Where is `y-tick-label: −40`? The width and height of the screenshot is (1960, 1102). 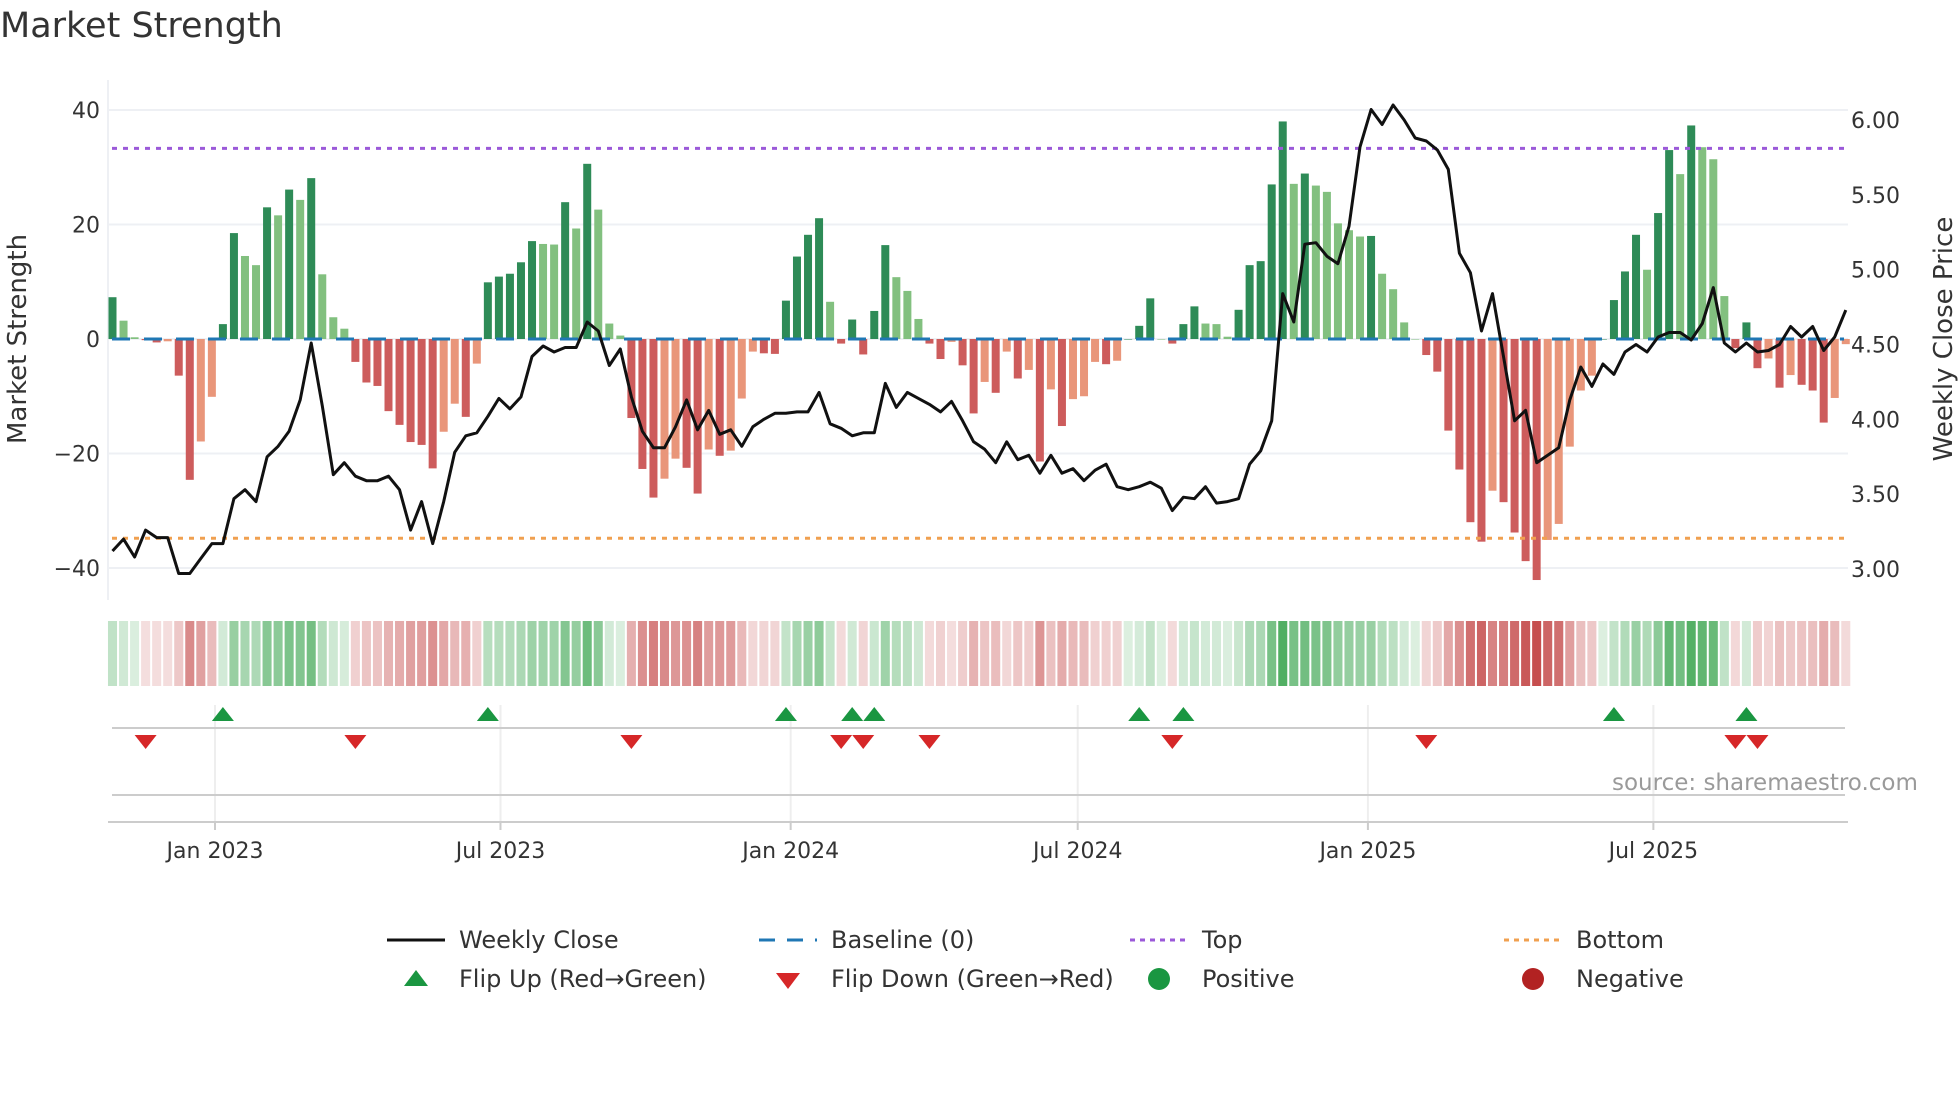
y-tick-label: −40 is located at coordinates (77, 569).